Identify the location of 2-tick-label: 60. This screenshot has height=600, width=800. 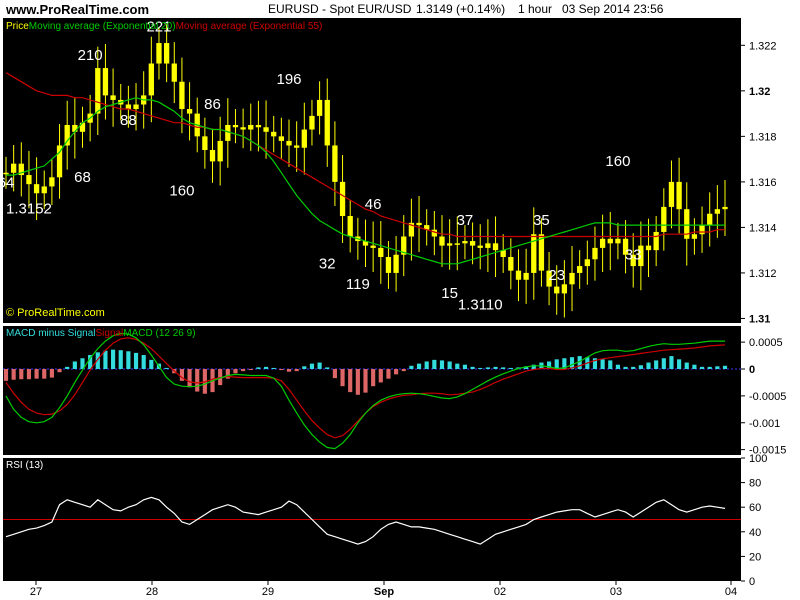
(755, 508).